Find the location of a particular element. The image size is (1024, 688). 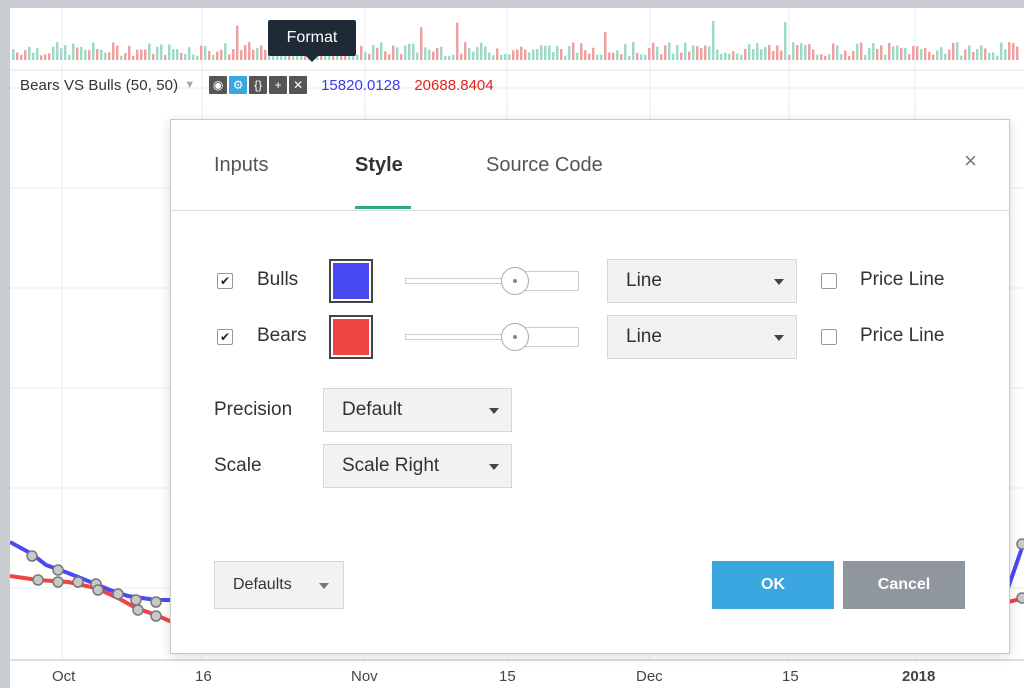

eye-icon: ◉ is located at coordinates (218, 85).